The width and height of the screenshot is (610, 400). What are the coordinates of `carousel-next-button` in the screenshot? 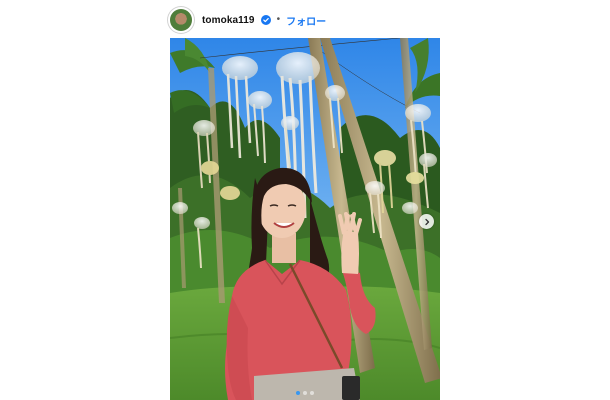 It's located at (426, 221).